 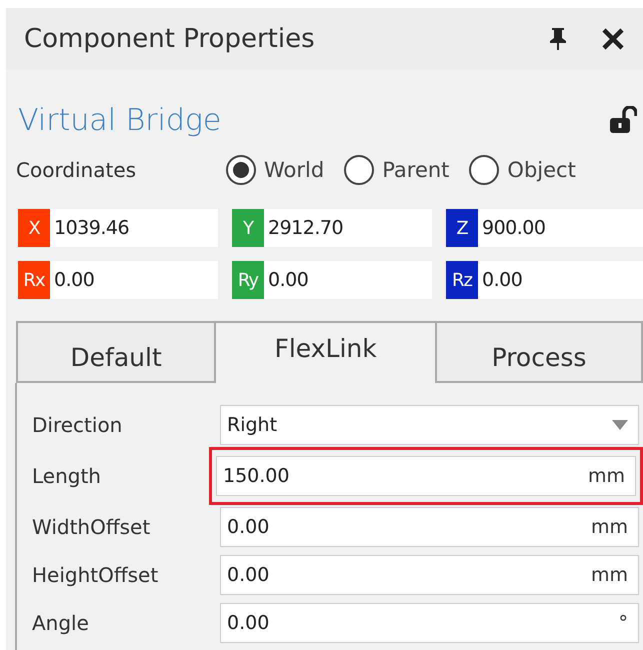 What do you see at coordinates (34, 228) in the screenshot?
I see `axis-badge: X` at bounding box center [34, 228].